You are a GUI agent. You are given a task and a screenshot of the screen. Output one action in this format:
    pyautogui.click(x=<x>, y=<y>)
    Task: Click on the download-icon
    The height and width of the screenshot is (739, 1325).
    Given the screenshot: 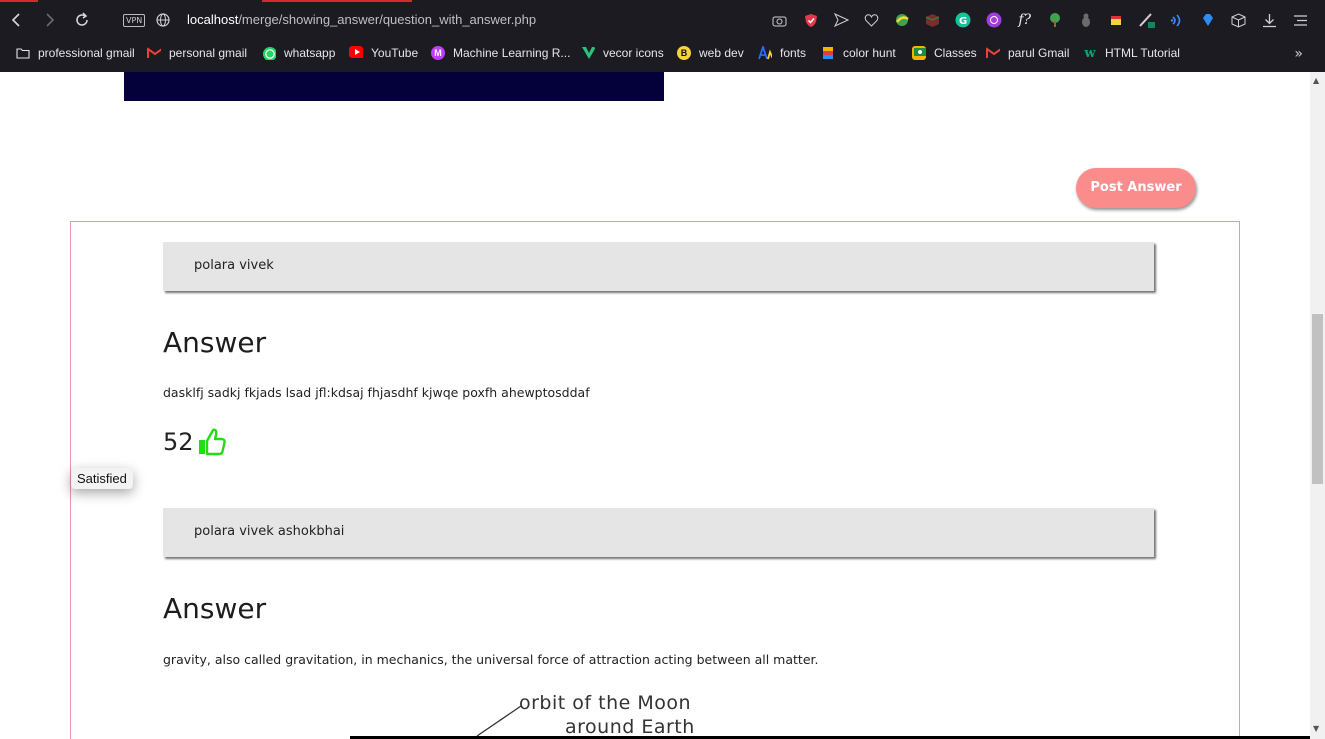 What is the action you would take?
    pyautogui.click(x=1269, y=20)
    